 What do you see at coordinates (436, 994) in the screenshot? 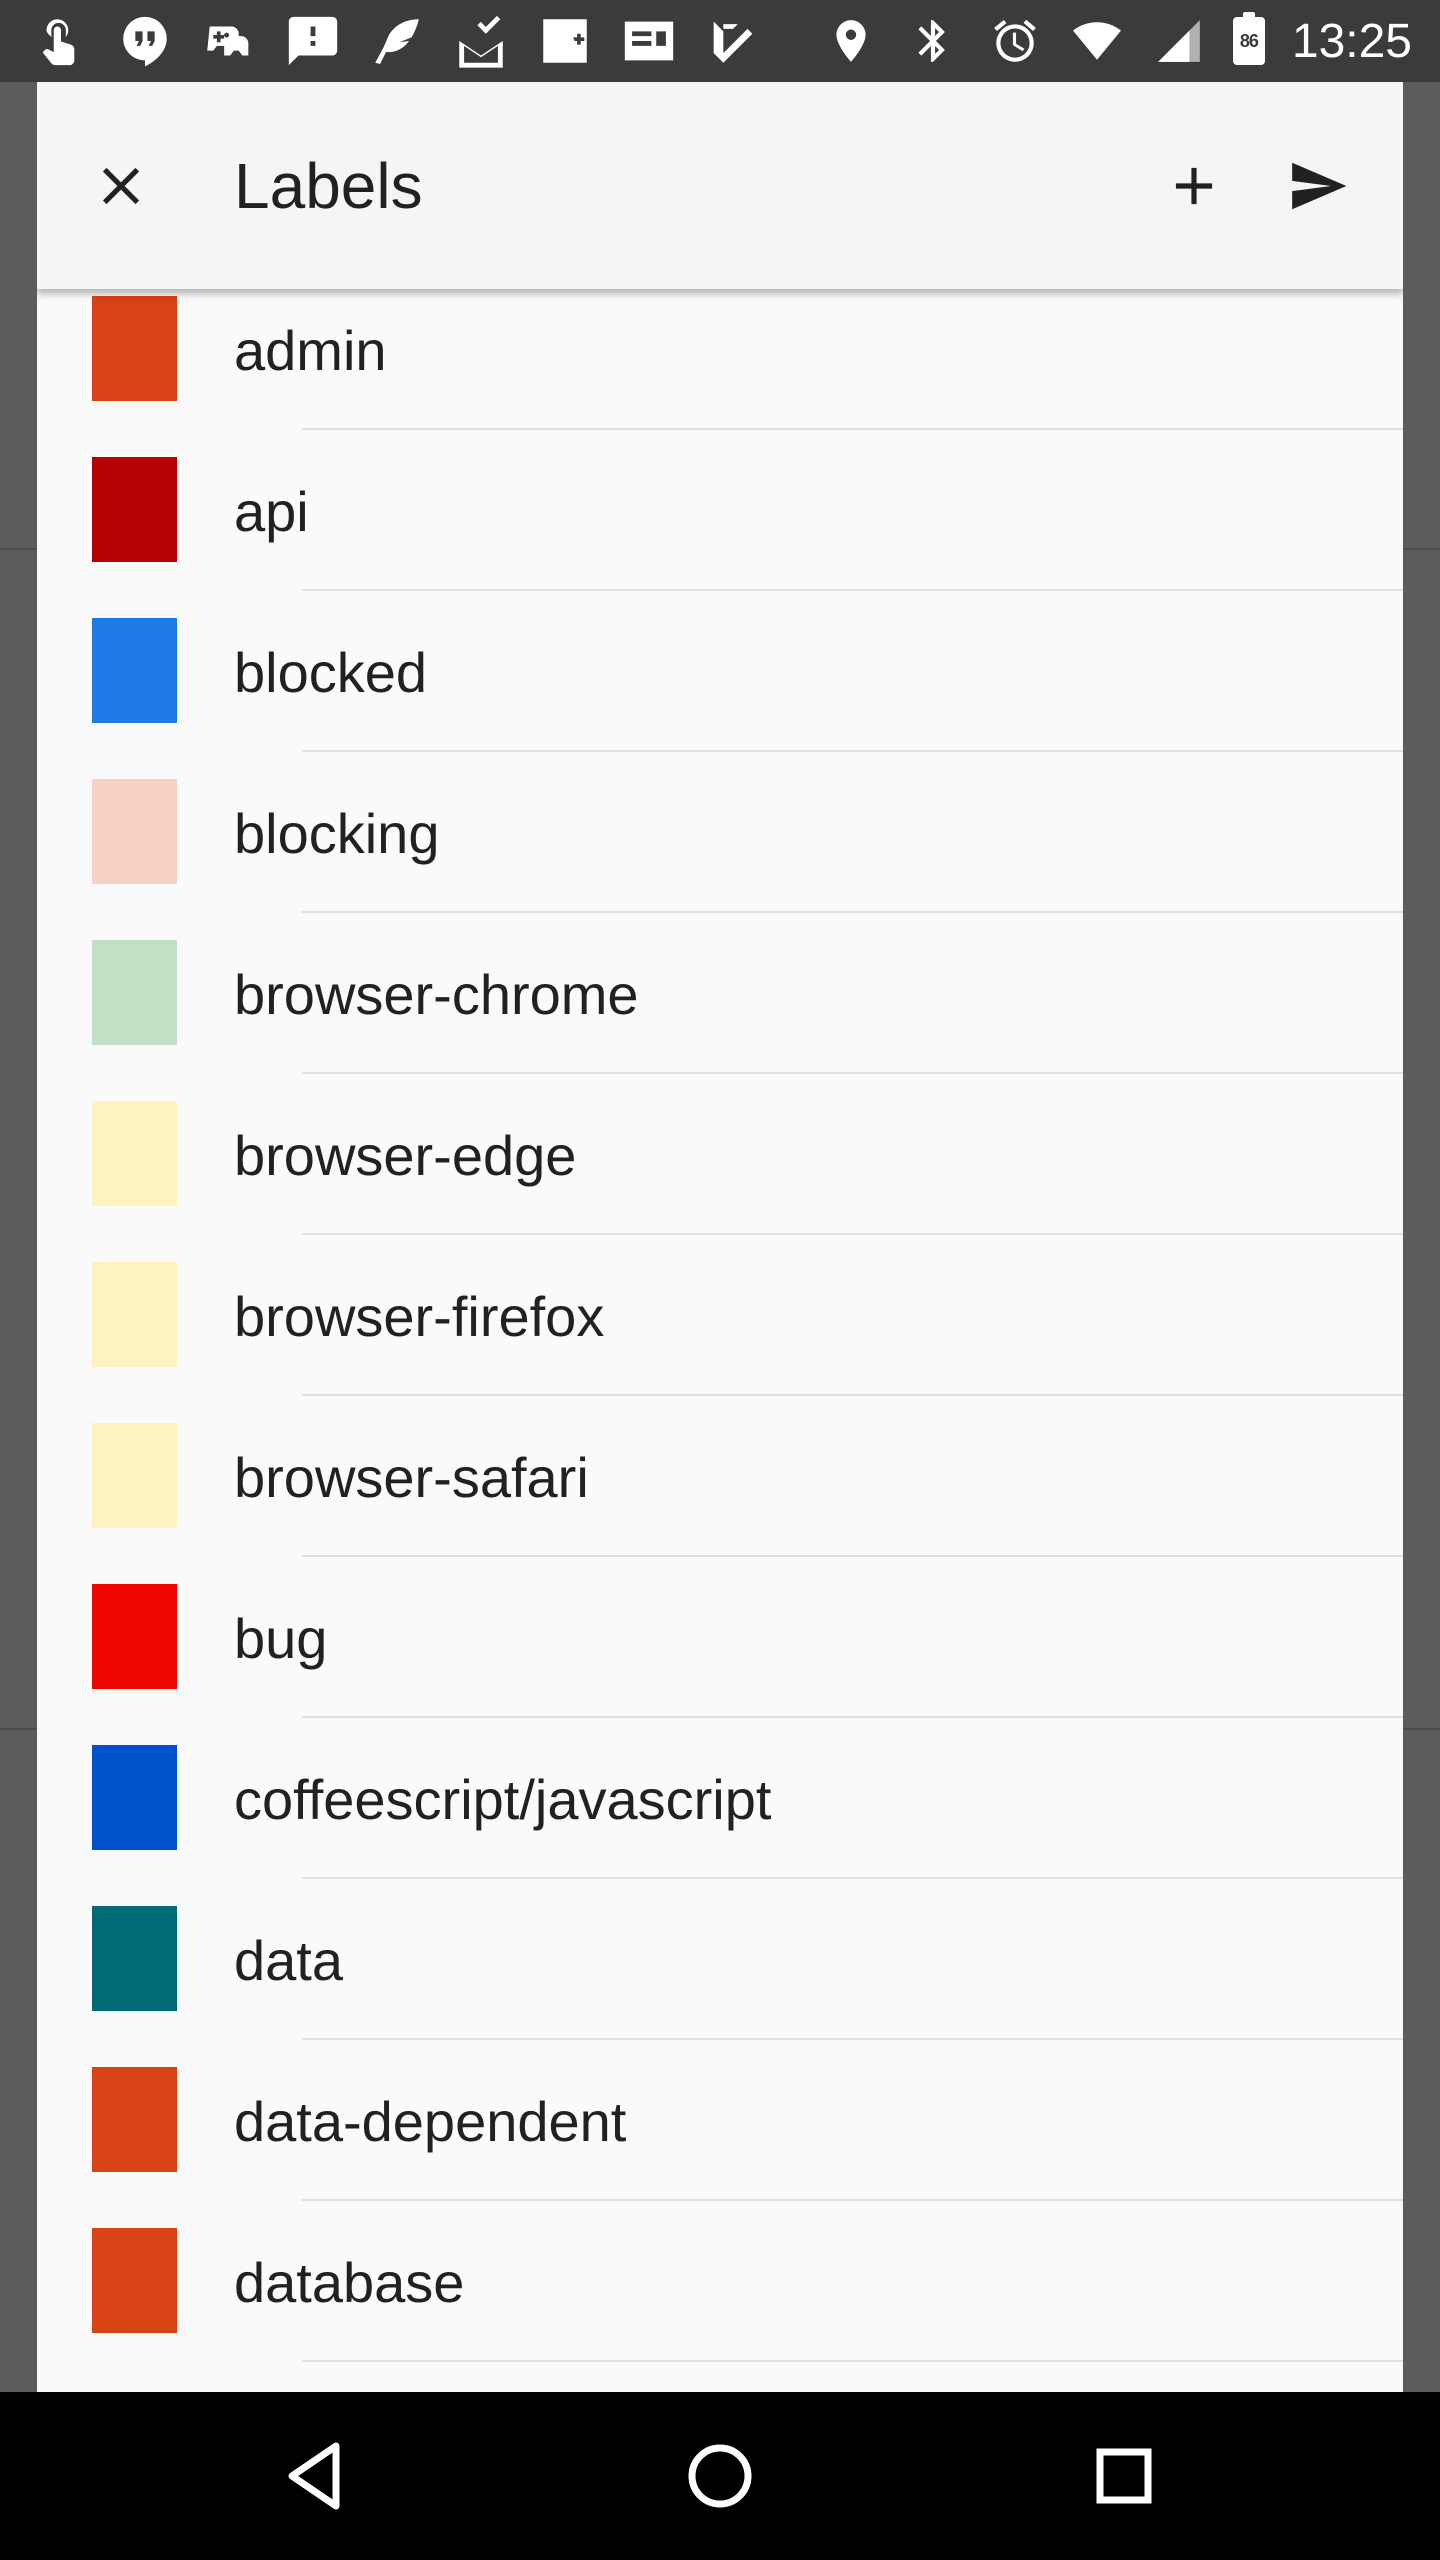
I see `label-name: browser-chrome` at bounding box center [436, 994].